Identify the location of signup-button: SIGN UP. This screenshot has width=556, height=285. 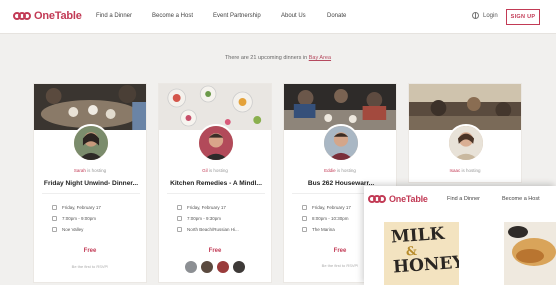
(523, 17).